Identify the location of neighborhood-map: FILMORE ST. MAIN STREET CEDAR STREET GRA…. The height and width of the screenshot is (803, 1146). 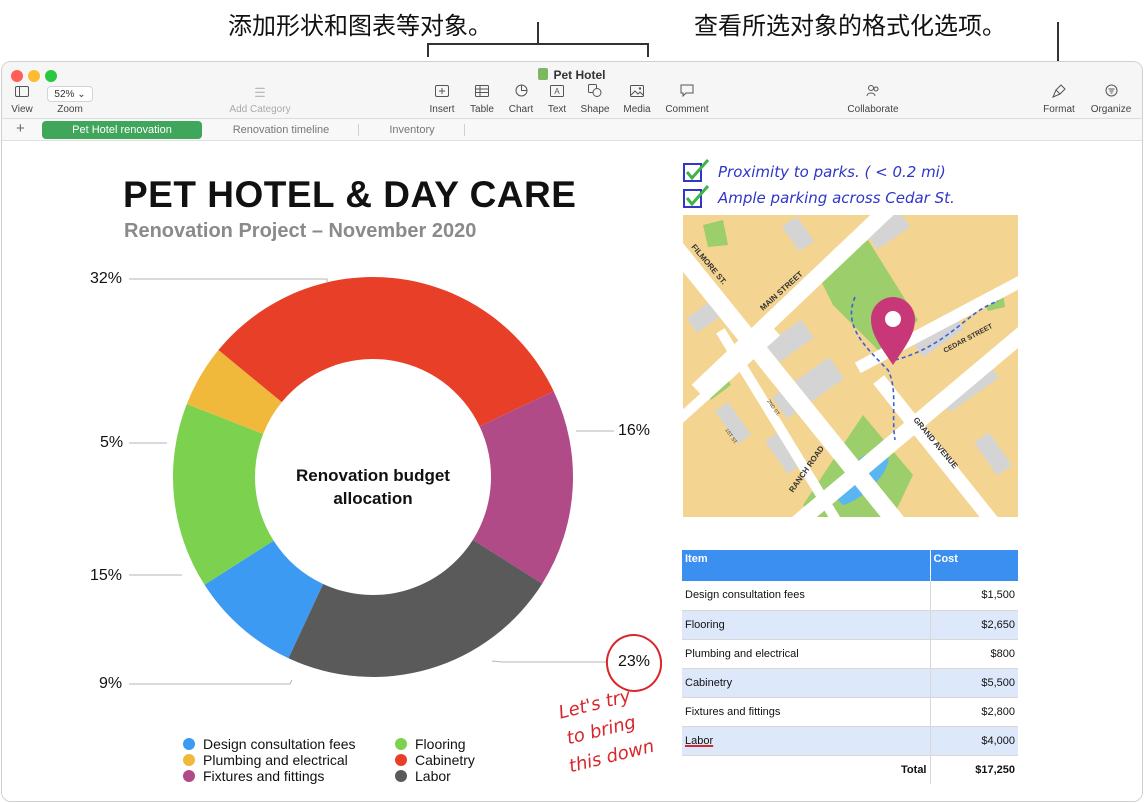
(850, 366).